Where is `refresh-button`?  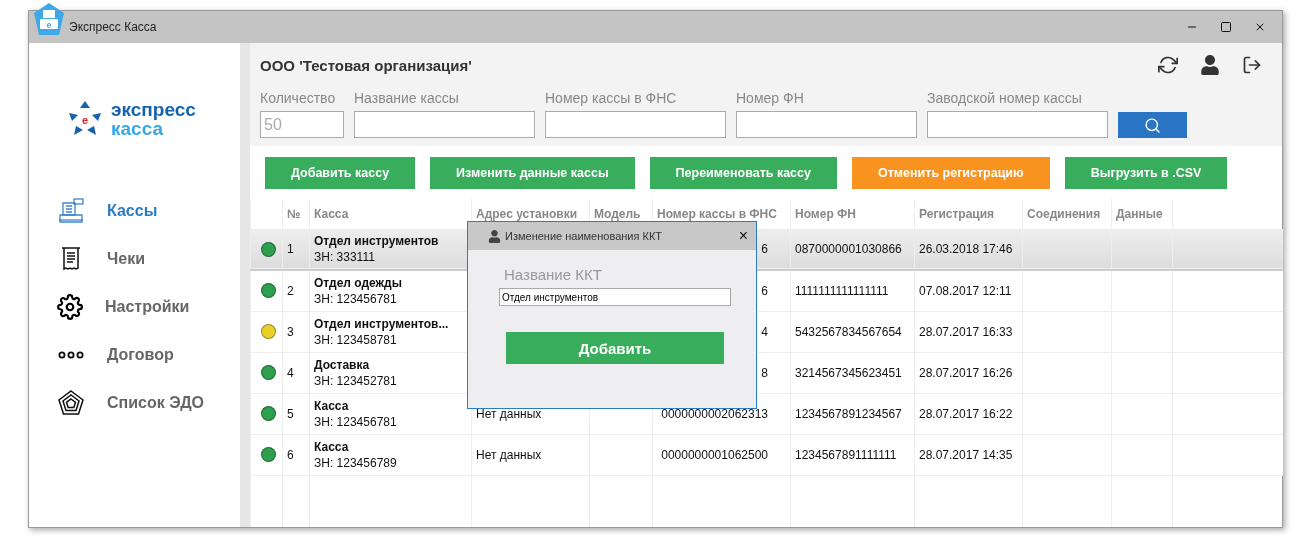 refresh-button is located at coordinates (1168, 65).